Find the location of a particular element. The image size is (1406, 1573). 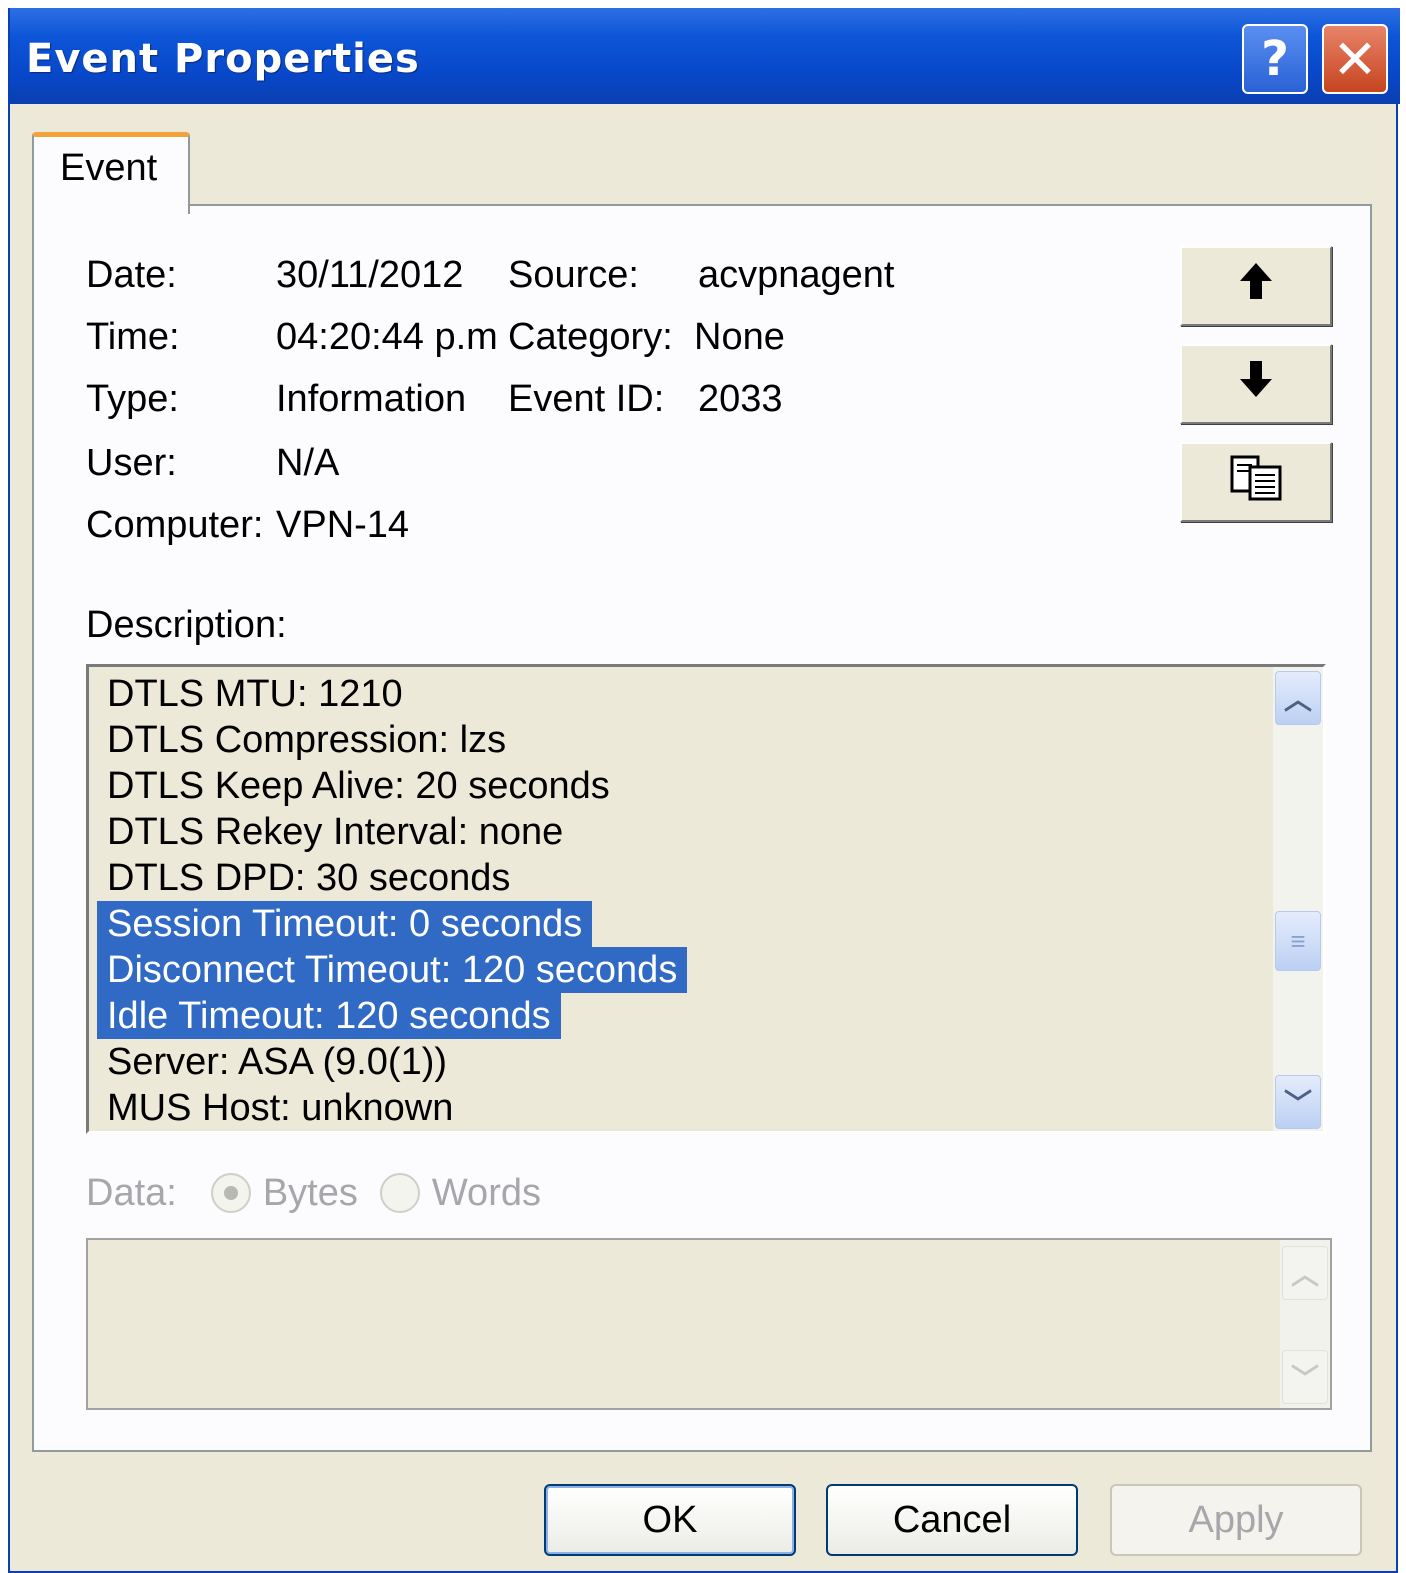

time-value: 04:20:44 p.m is located at coordinates (387, 337).